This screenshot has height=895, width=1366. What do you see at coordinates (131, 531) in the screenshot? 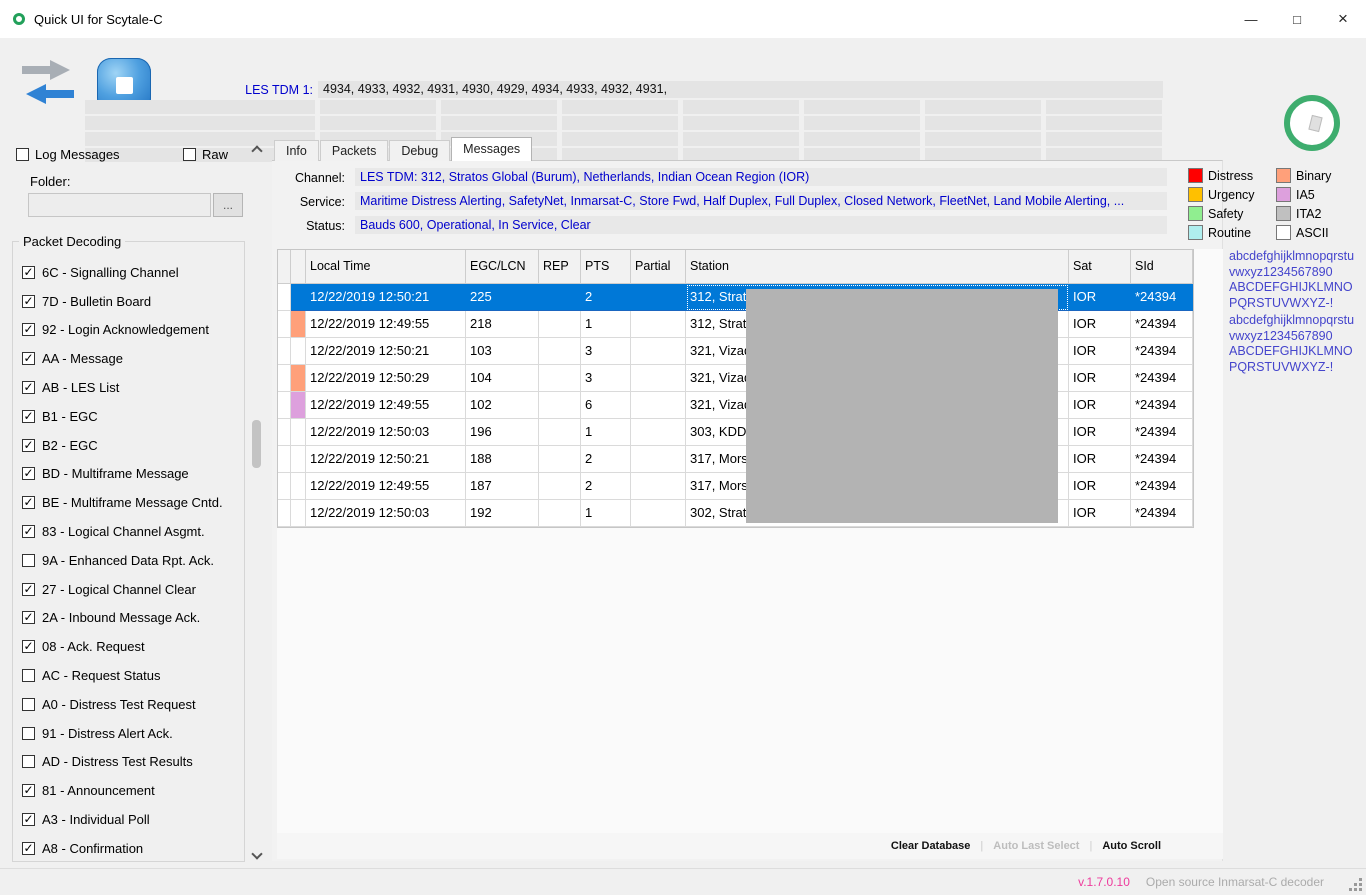
I see `packet-type-83: ✓ 83 - Logical Channel Asgmt.` at bounding box center [131, 531].